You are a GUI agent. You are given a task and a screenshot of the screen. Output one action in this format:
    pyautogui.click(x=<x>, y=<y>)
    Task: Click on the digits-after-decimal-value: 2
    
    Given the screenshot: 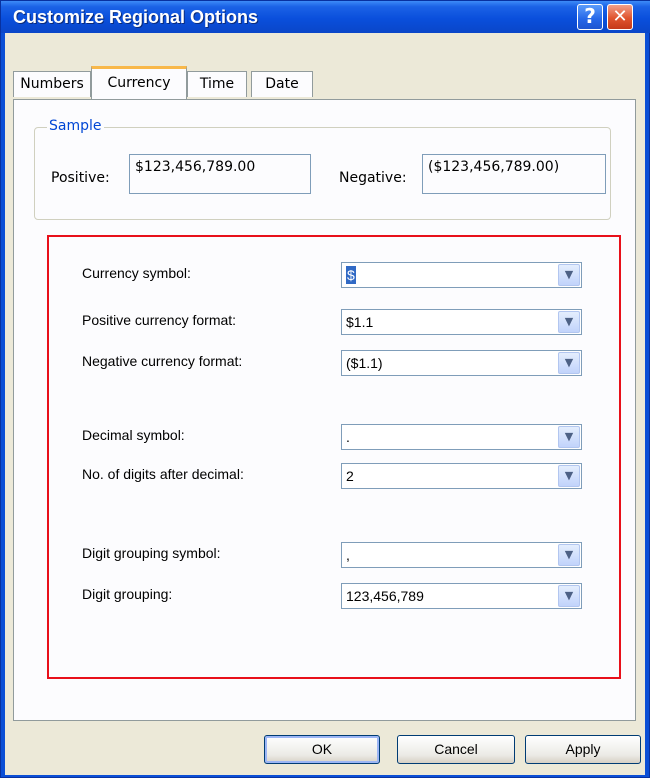 What is the action you would take?
    pyautogui.click(x=350, y=476)
    